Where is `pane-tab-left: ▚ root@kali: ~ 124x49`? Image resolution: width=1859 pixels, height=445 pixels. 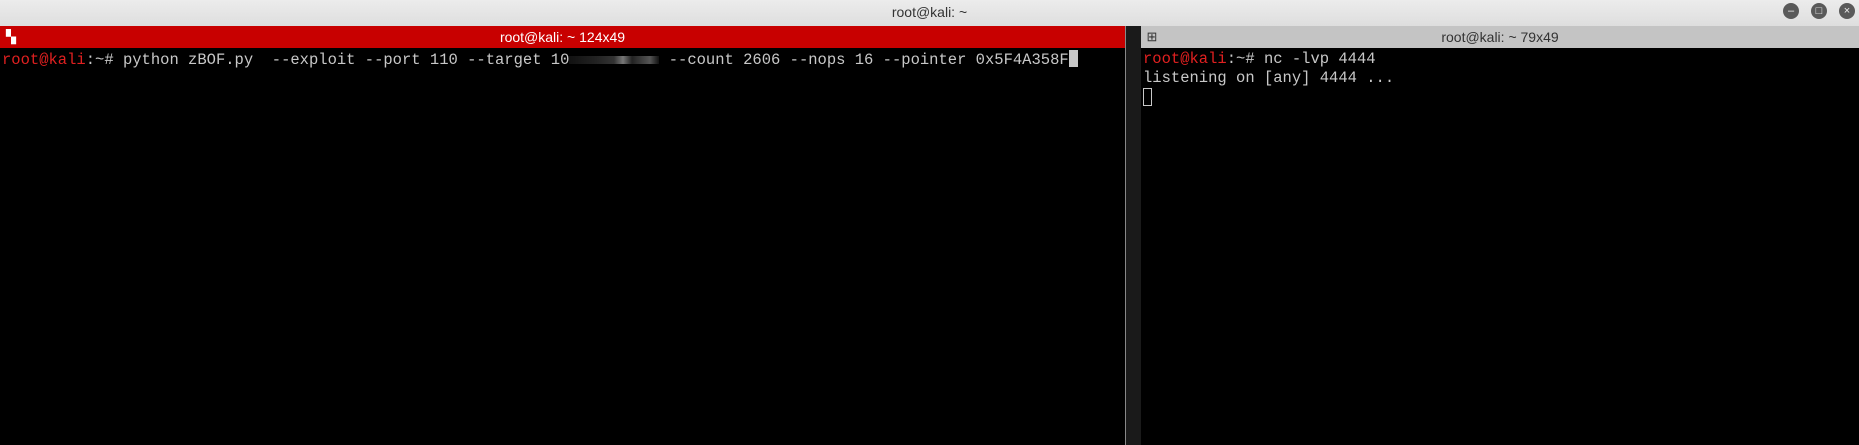 pane-tab-left: ▚ root@kali: ~ 124x49 is located at coordinates (562, 37).